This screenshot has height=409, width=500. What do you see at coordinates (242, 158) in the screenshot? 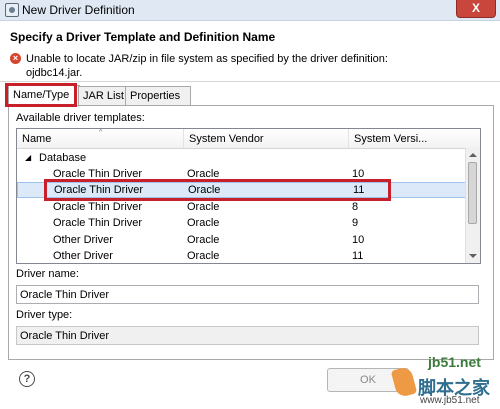
I see `tree-group-database: ◢ Database` at bounding box center [242, 158].